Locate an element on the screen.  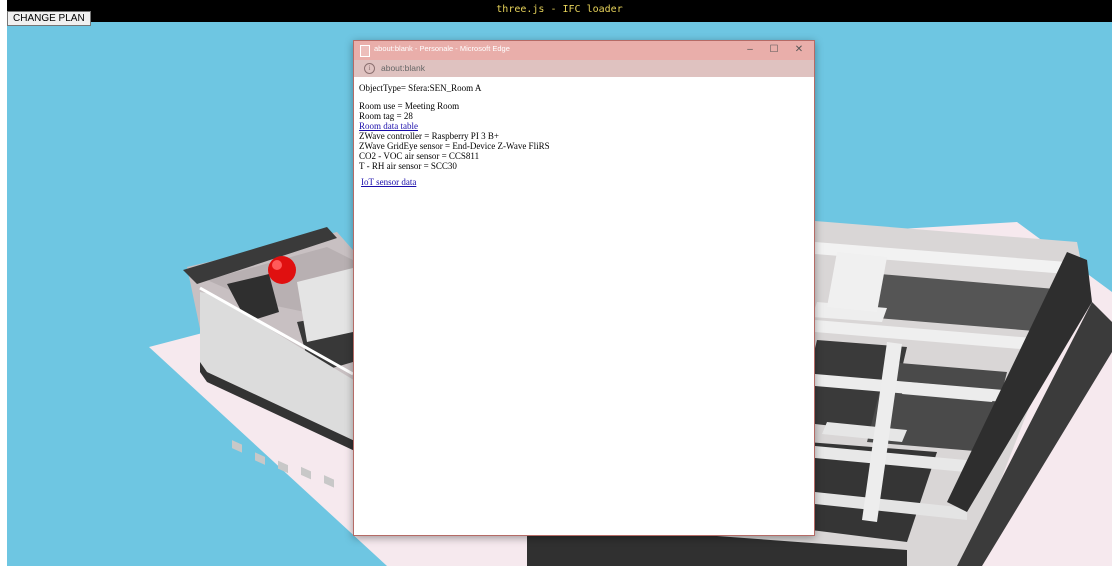
maximize-button: ☐ is located at coordinates (774, 50).